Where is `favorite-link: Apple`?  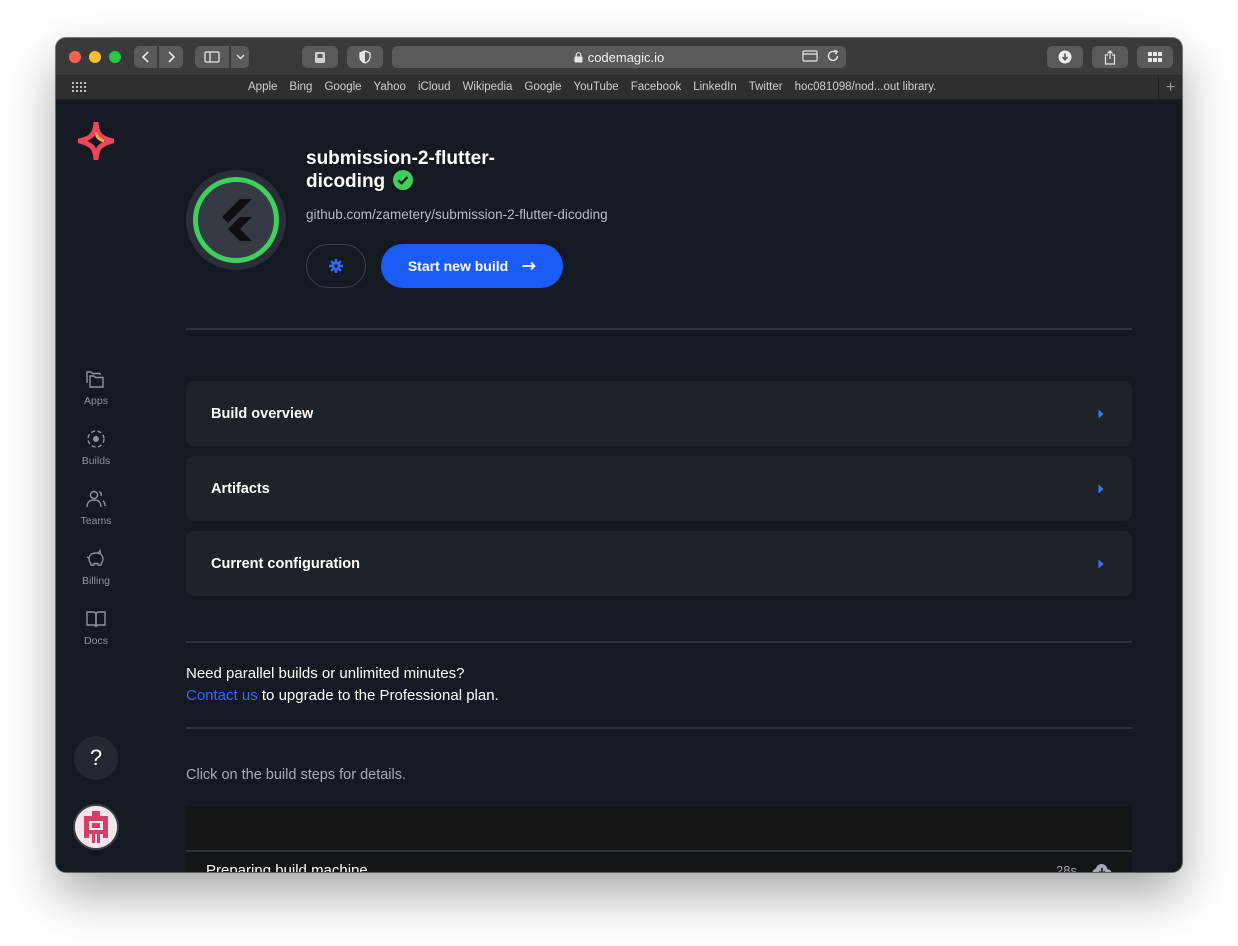 favorite-link: Apple is located at coordinates (262, 87).